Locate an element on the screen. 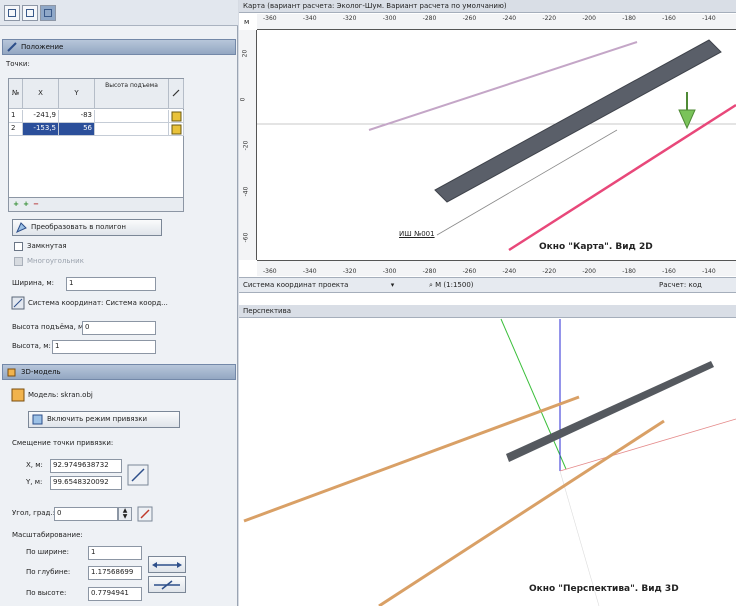 This screenshot has width=736, height=606. offset-y-field: 99.6548320092 is located at coordinates (86, 483).